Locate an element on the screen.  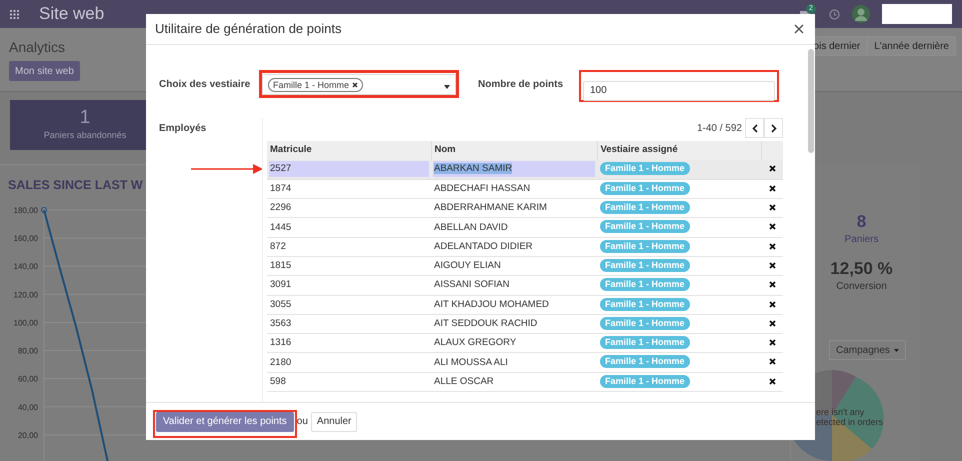
table-cell-text: 3091 is located at coordinates (280, 285).